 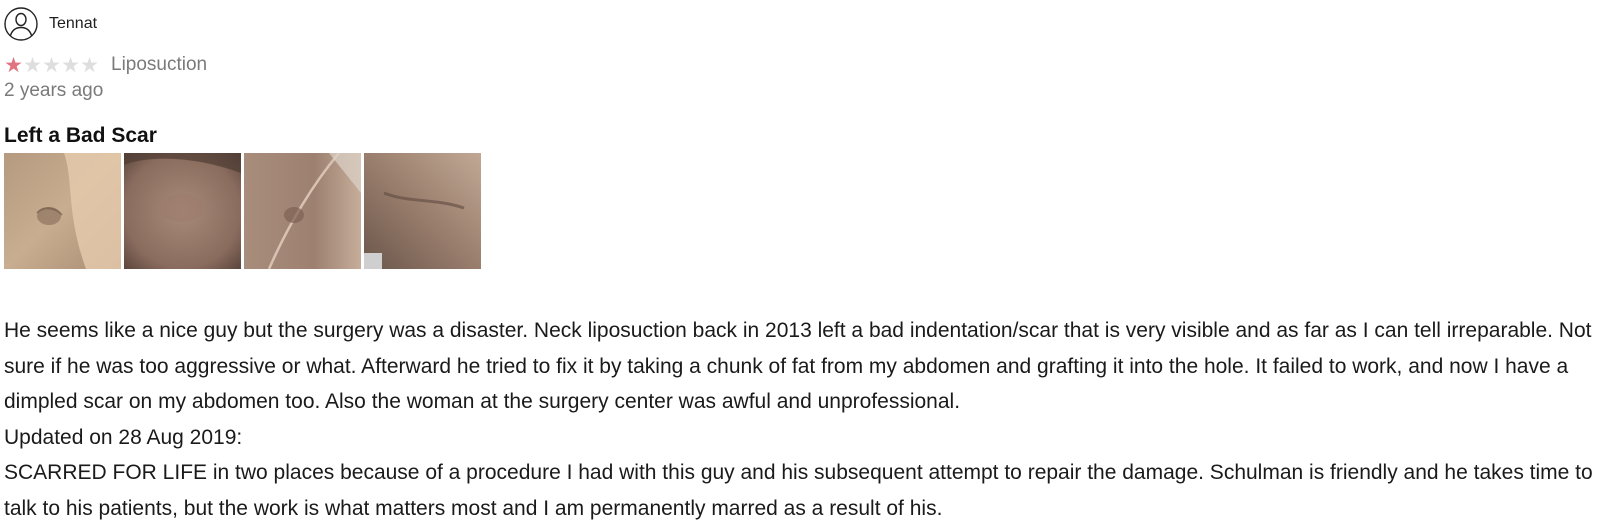 I want to click on reviewer-name: Tennat, so click(x=73, y=24).